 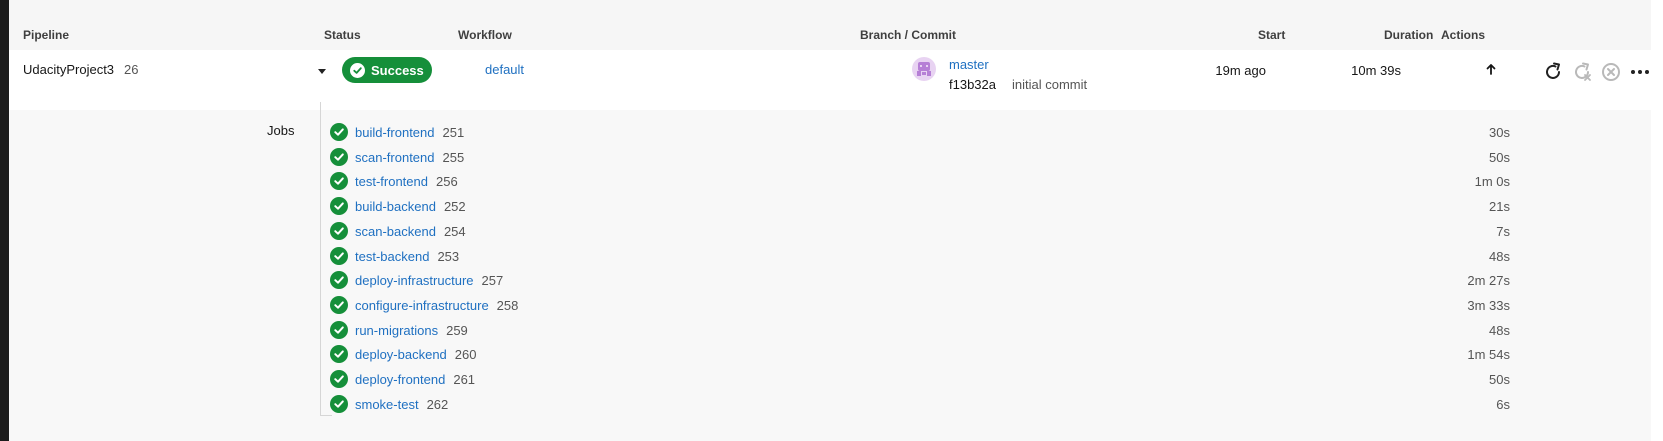 I want to click on job-link: build-frontend, so click(x=395, y=132).